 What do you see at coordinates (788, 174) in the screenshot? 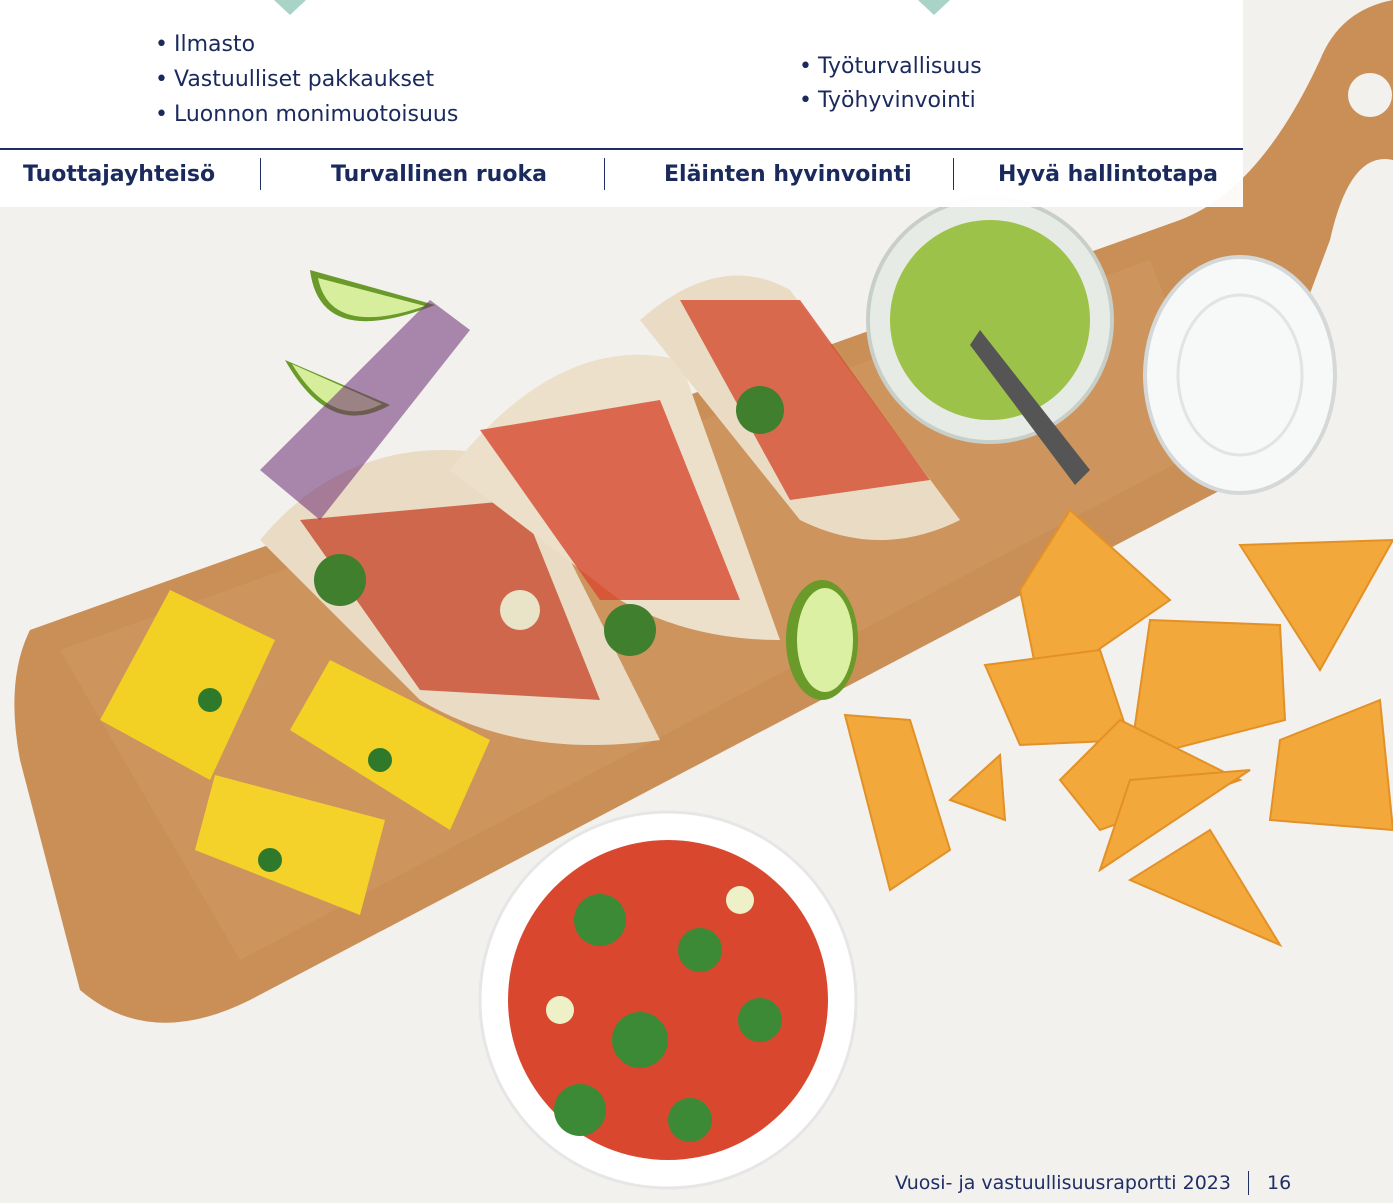
I see `category-animal-welfare: Eläinten hyvinvointi` at bounding box center [788, 174].